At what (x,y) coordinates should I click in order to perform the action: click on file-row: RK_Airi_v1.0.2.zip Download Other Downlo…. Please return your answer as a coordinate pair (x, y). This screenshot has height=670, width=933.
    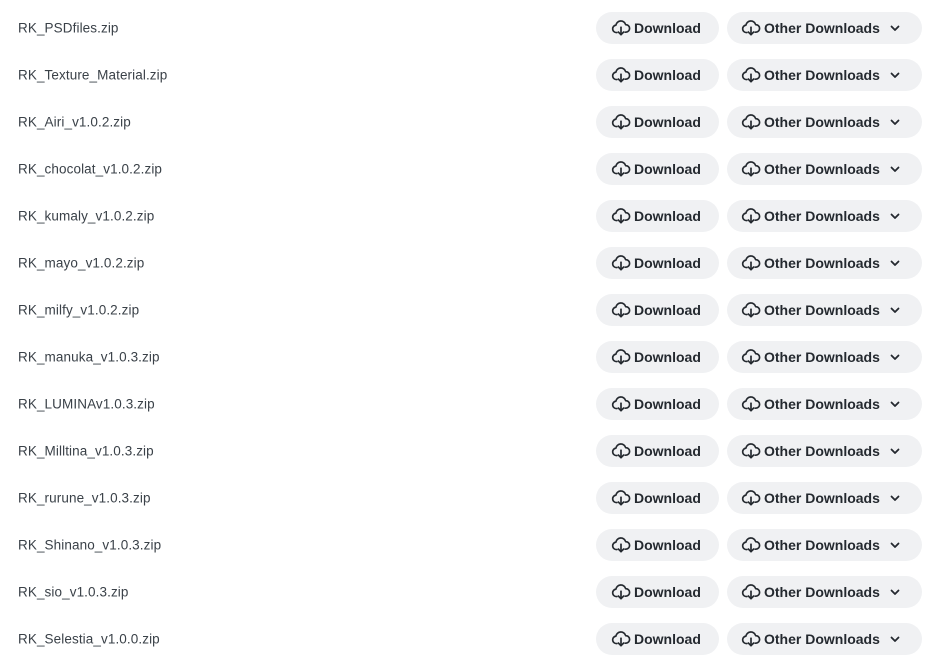
    Looking at the image, I should click on (466, 122).